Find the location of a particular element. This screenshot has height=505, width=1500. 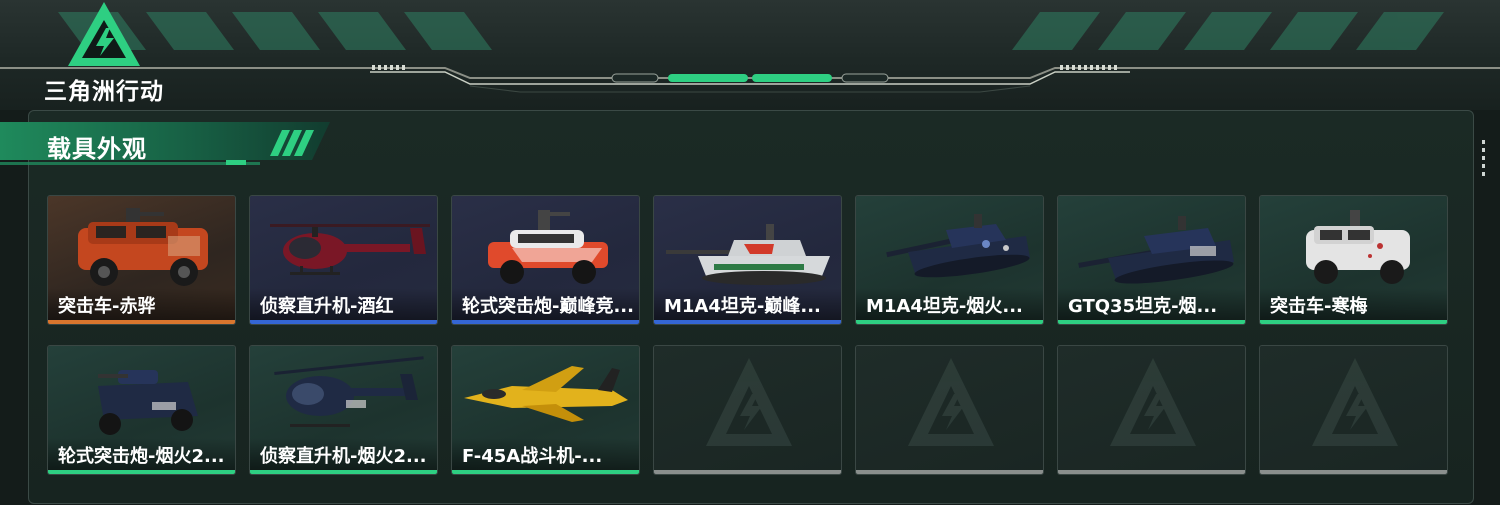

vehicle-name: 突击车-赤骅 is located at coordinates (107, 306).